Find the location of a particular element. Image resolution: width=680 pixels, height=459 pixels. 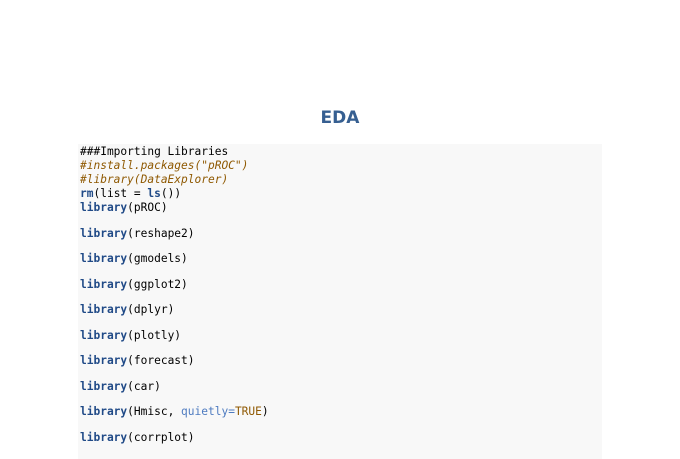

code-line-library-corrplot: library(corrplot) is located at coordinates (137, 438).